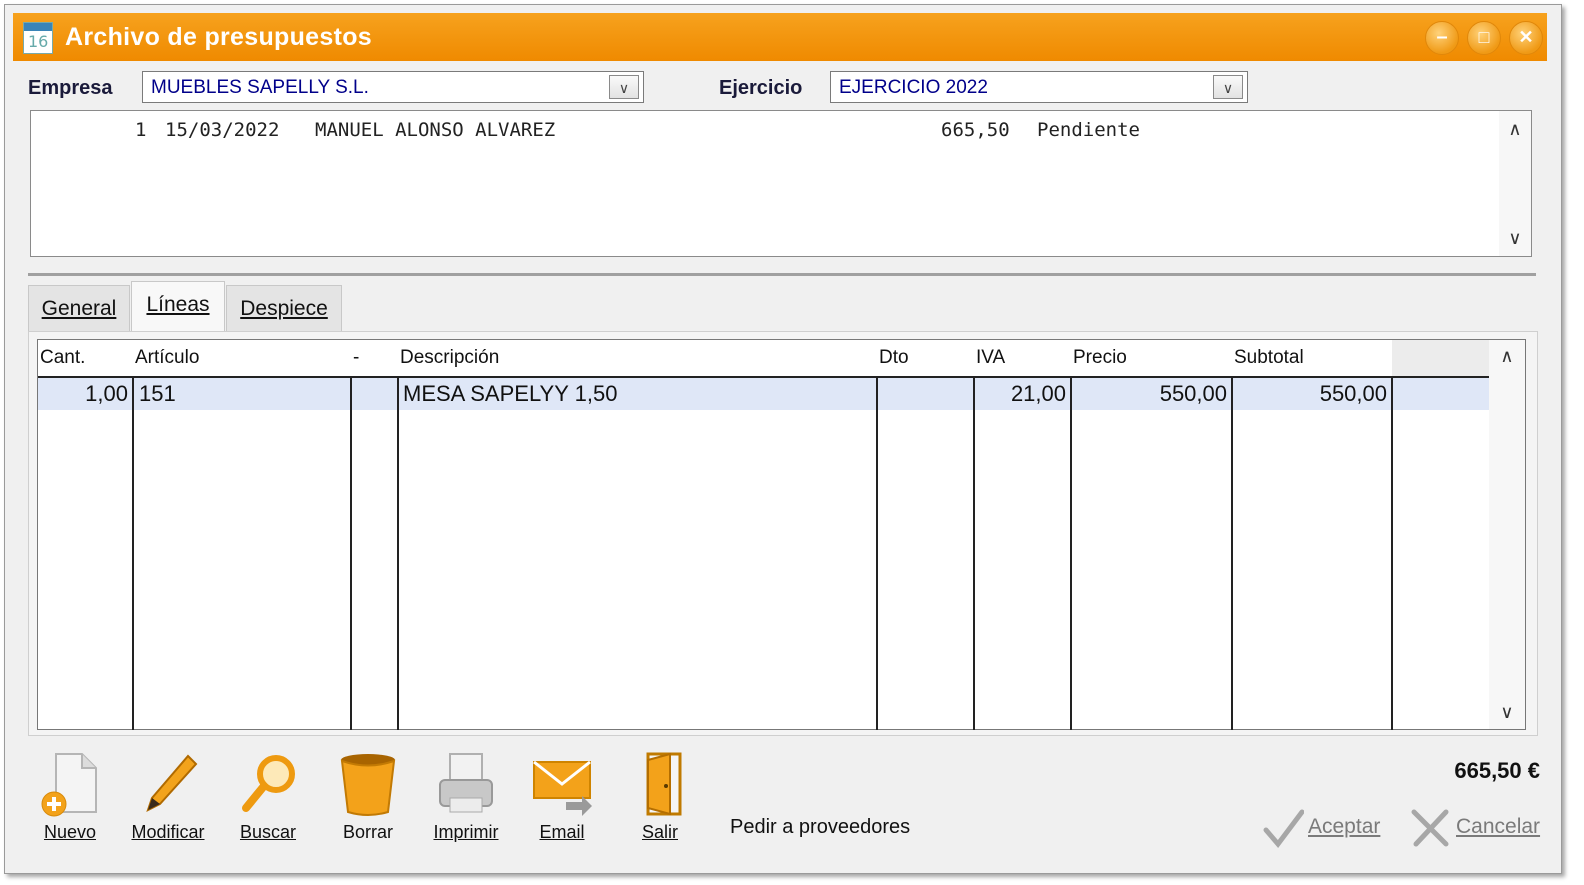 The height and width of the screenshot is (885, 1584). I want to click on cell-iva: 21,00, so click(1020, 394).